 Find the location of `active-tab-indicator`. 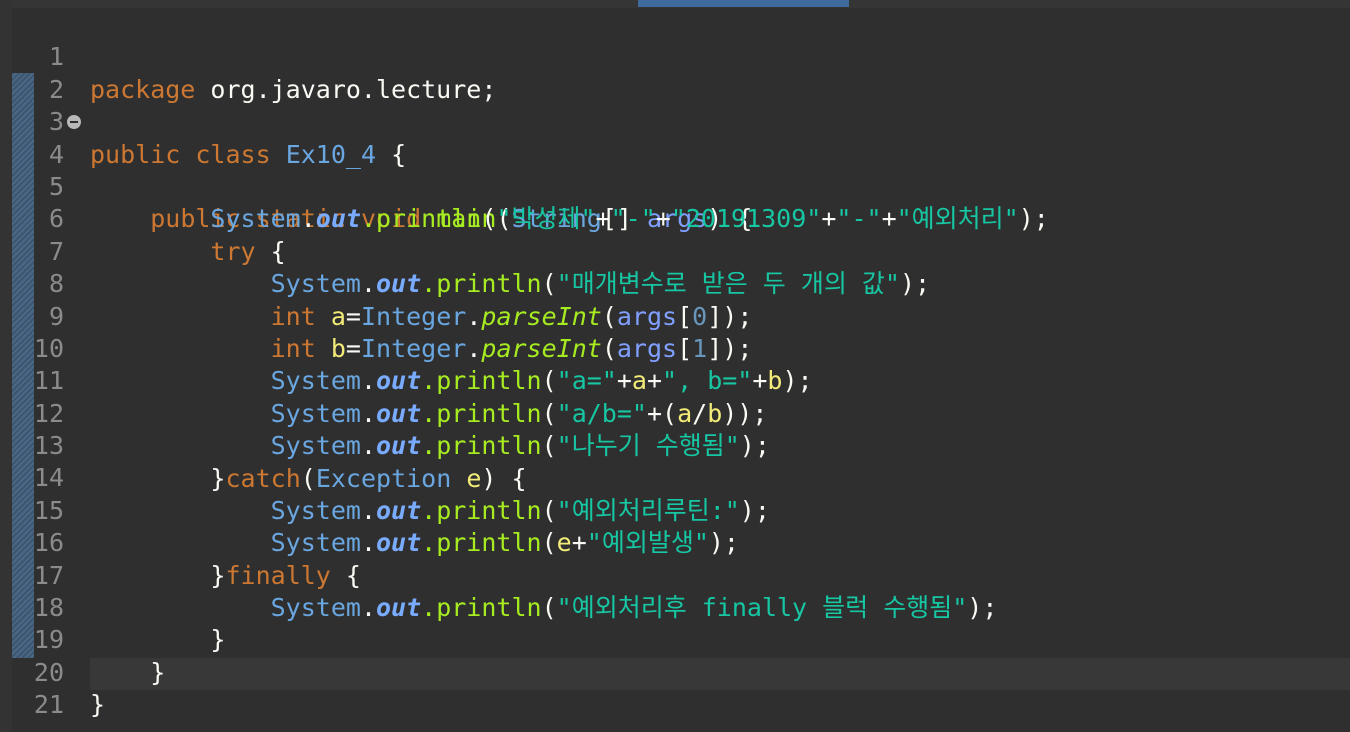

active-tab-indicator is located at coordinates (743, 3).